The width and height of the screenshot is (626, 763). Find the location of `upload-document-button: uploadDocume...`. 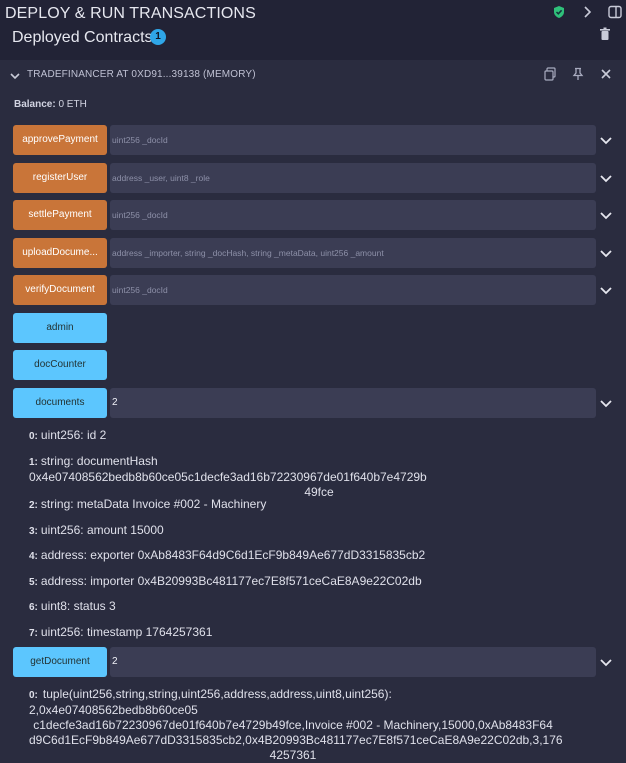

upload-document-button: uploadDocume... is located at coordinates (60, 253).